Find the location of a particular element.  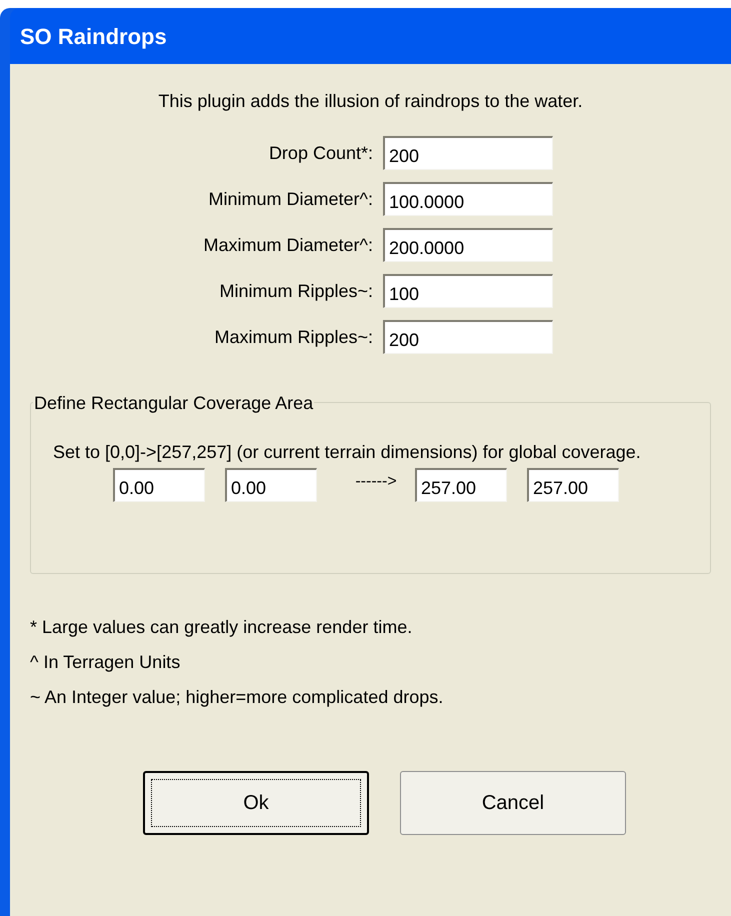

field-label: Maximum Ripples~: is located at coordinates (293, 337).